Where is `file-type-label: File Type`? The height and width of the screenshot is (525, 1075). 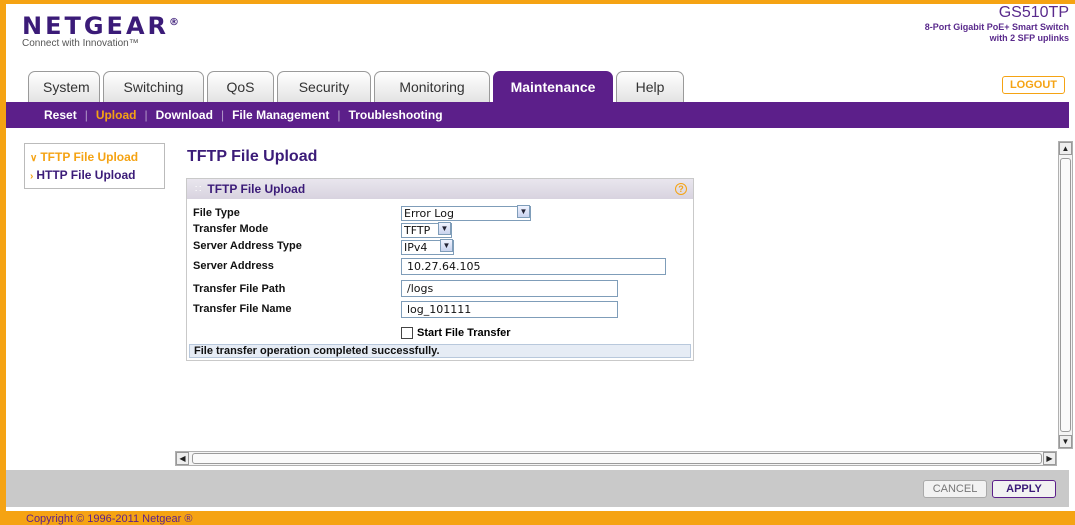
file-type-label: File Type is located at coordinates (216, 213).